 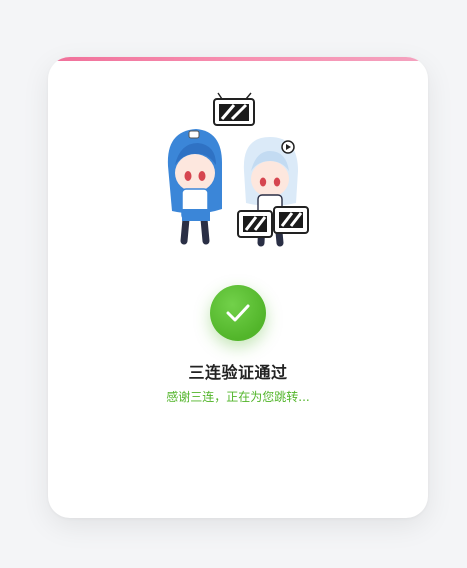 What do you see at coordinates (238, 59) in the screenshot?
I see `card-accent-bar` at bounding box center [238, 59].